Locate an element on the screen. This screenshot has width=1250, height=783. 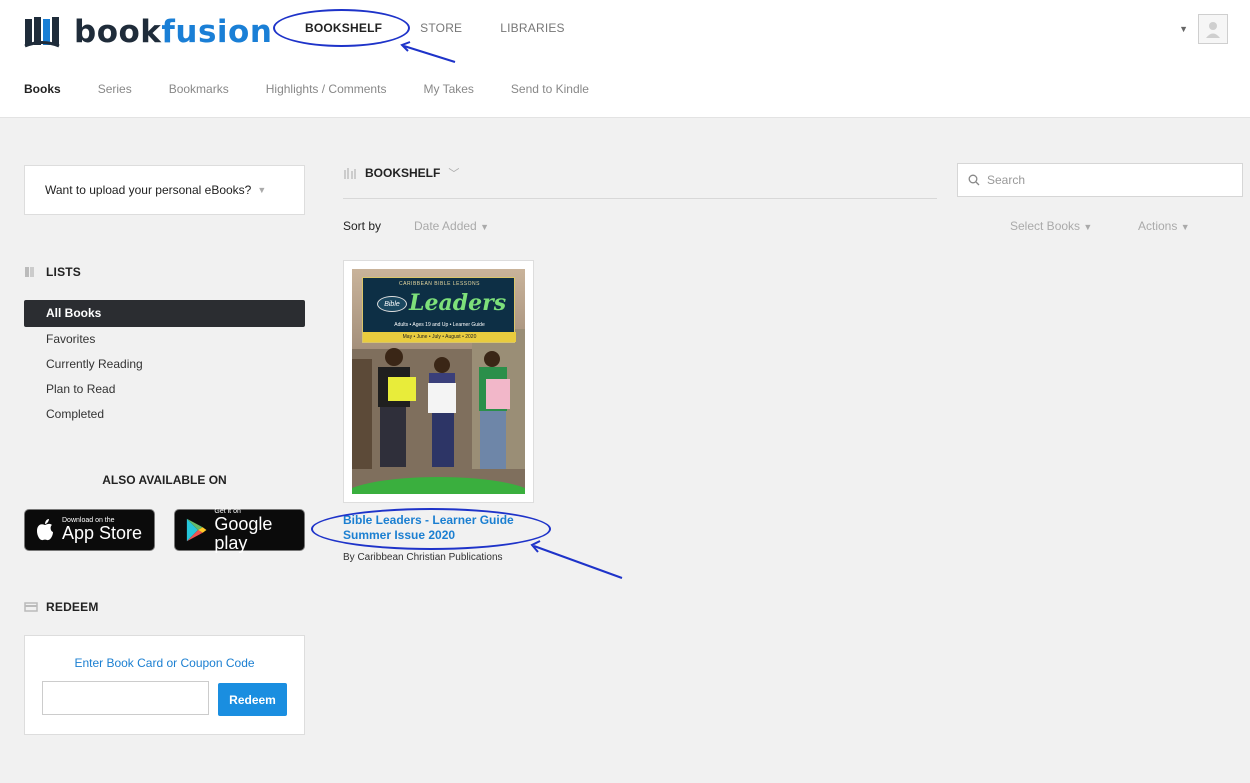
logo-text: bookfusion is located at coordinates (173, 32).